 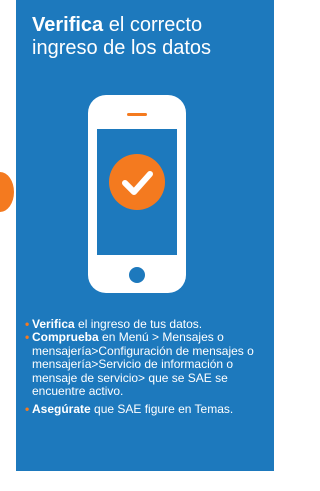 What do you see at coordinates (122, 48) in the screenshot?
I see `title-line2: ingreso de los datos` at bounding box center [122, 48].